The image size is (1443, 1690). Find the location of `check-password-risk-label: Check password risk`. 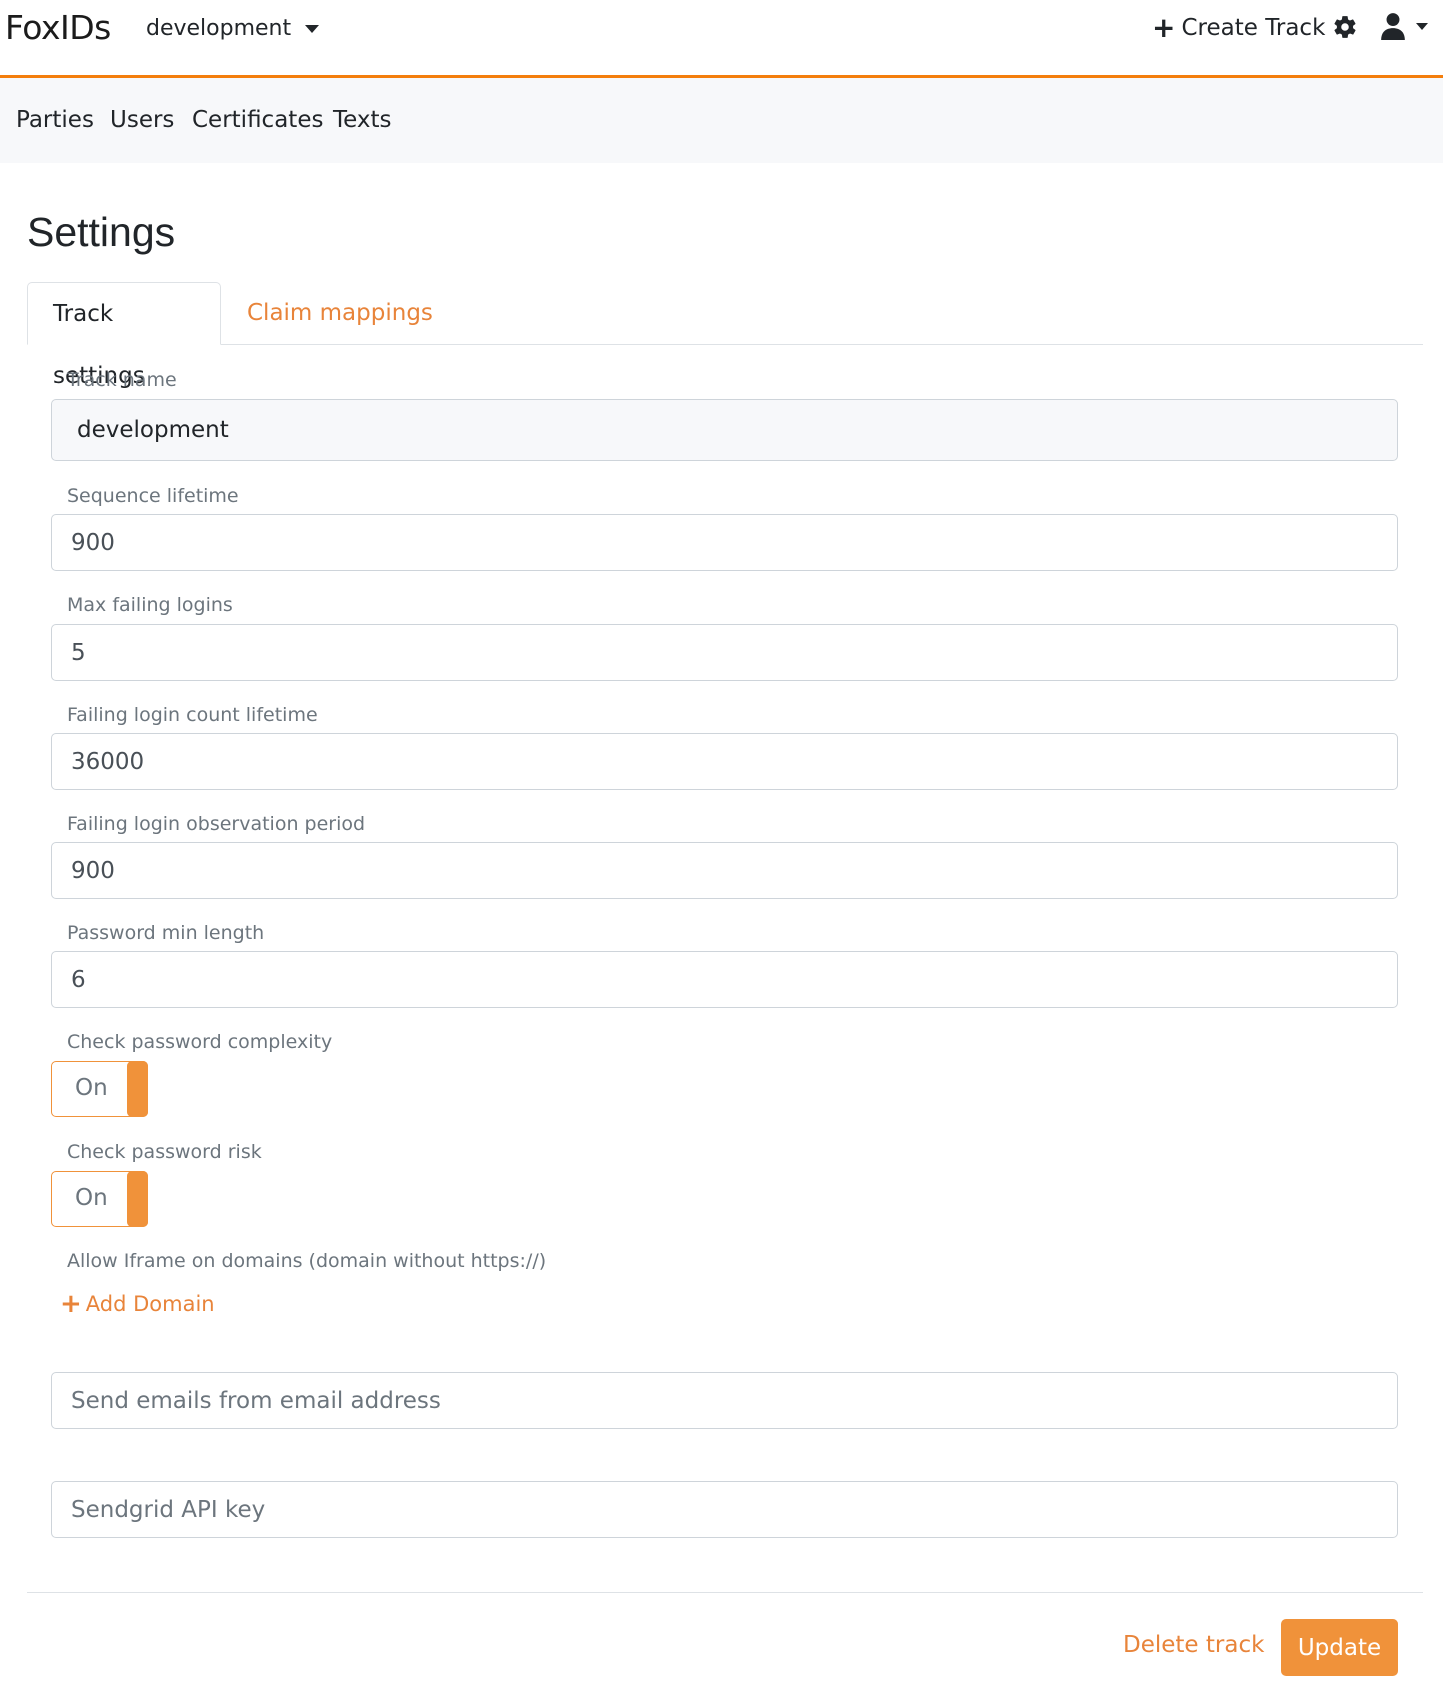

check-password-risk-label: Check password risk is located at coordinates (164, 1152).